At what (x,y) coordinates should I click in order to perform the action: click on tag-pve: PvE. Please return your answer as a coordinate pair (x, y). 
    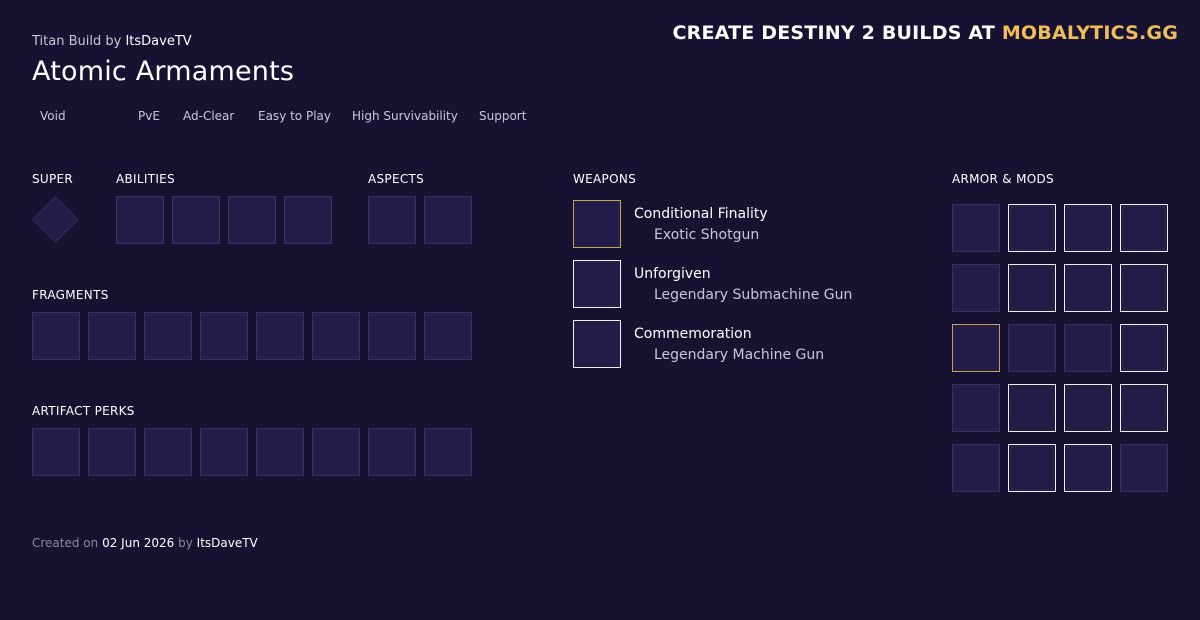
    Looking at the image, I should click on (149, 116).